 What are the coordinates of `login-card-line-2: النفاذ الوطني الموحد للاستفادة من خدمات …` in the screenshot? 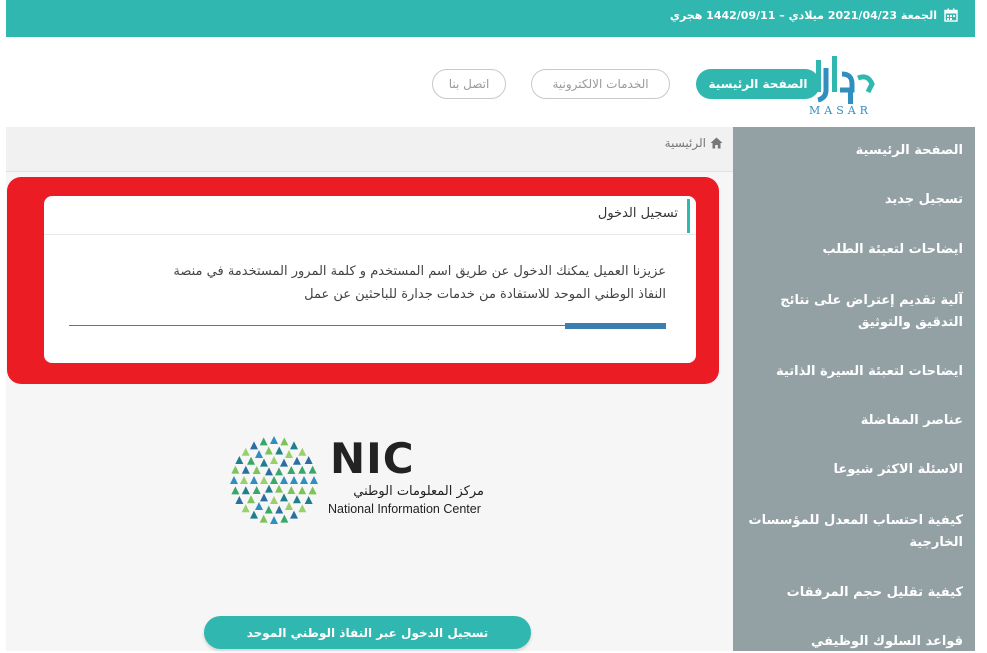 It's located at (485, 294).